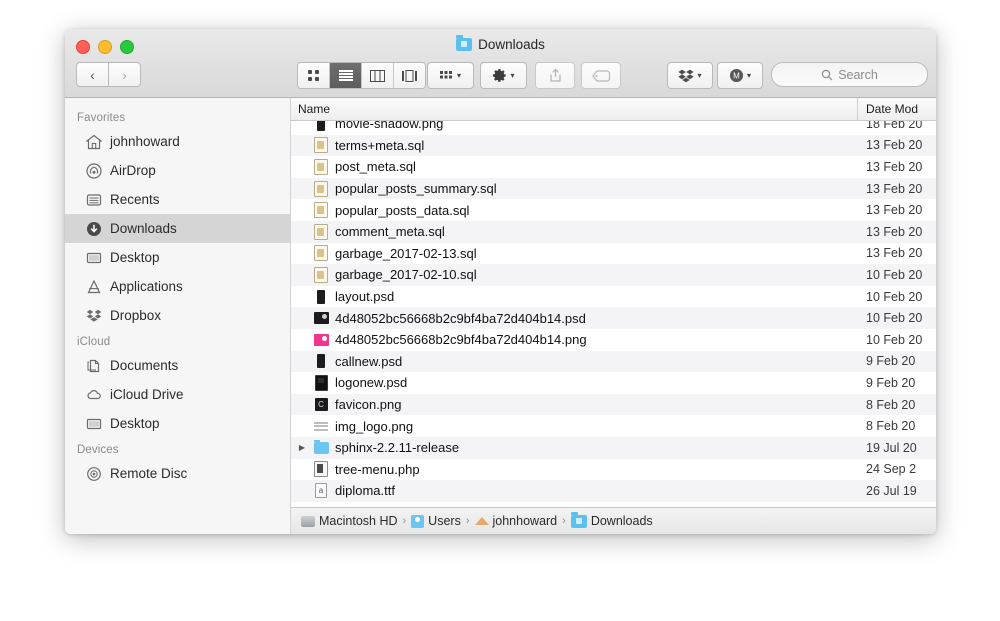  I want to click on table-row: ▶ garbage_2017-02-10.sql 10 Feb 20, so click(613, 275).